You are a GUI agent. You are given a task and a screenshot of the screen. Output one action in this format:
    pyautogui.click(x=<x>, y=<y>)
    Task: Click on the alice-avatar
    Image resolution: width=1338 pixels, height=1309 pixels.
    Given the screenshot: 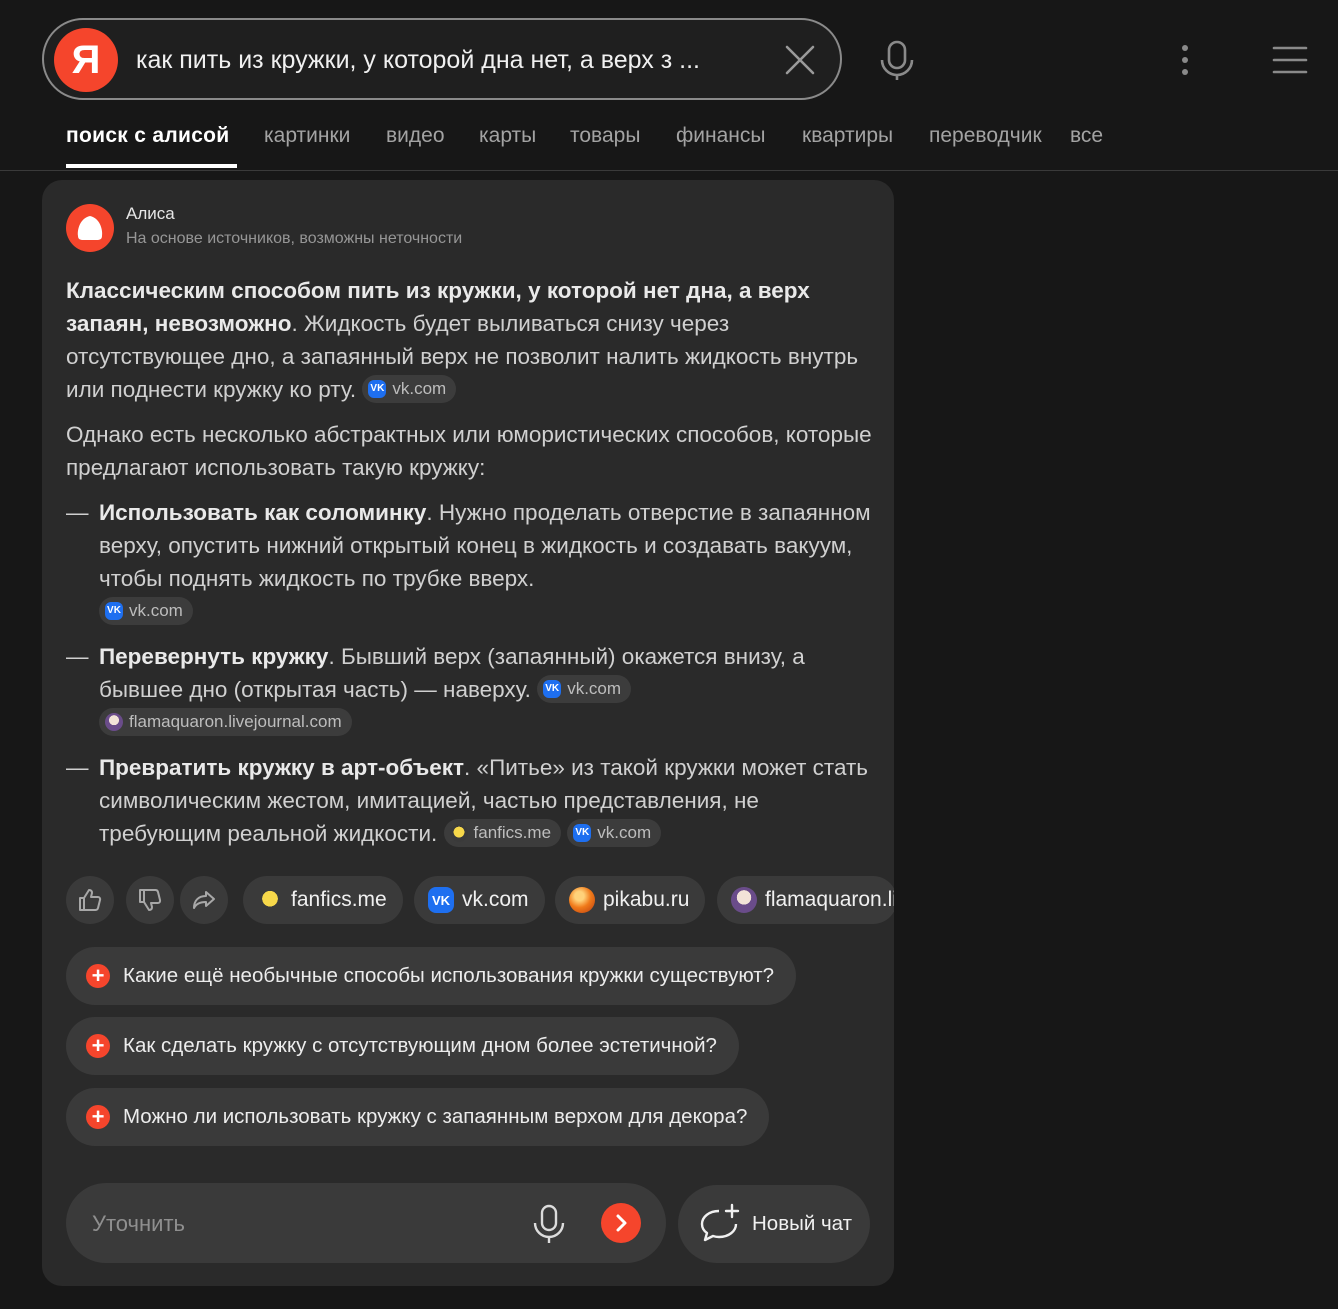 What is the action you would take?
    pyautogui.click(x=90, y=228)
    